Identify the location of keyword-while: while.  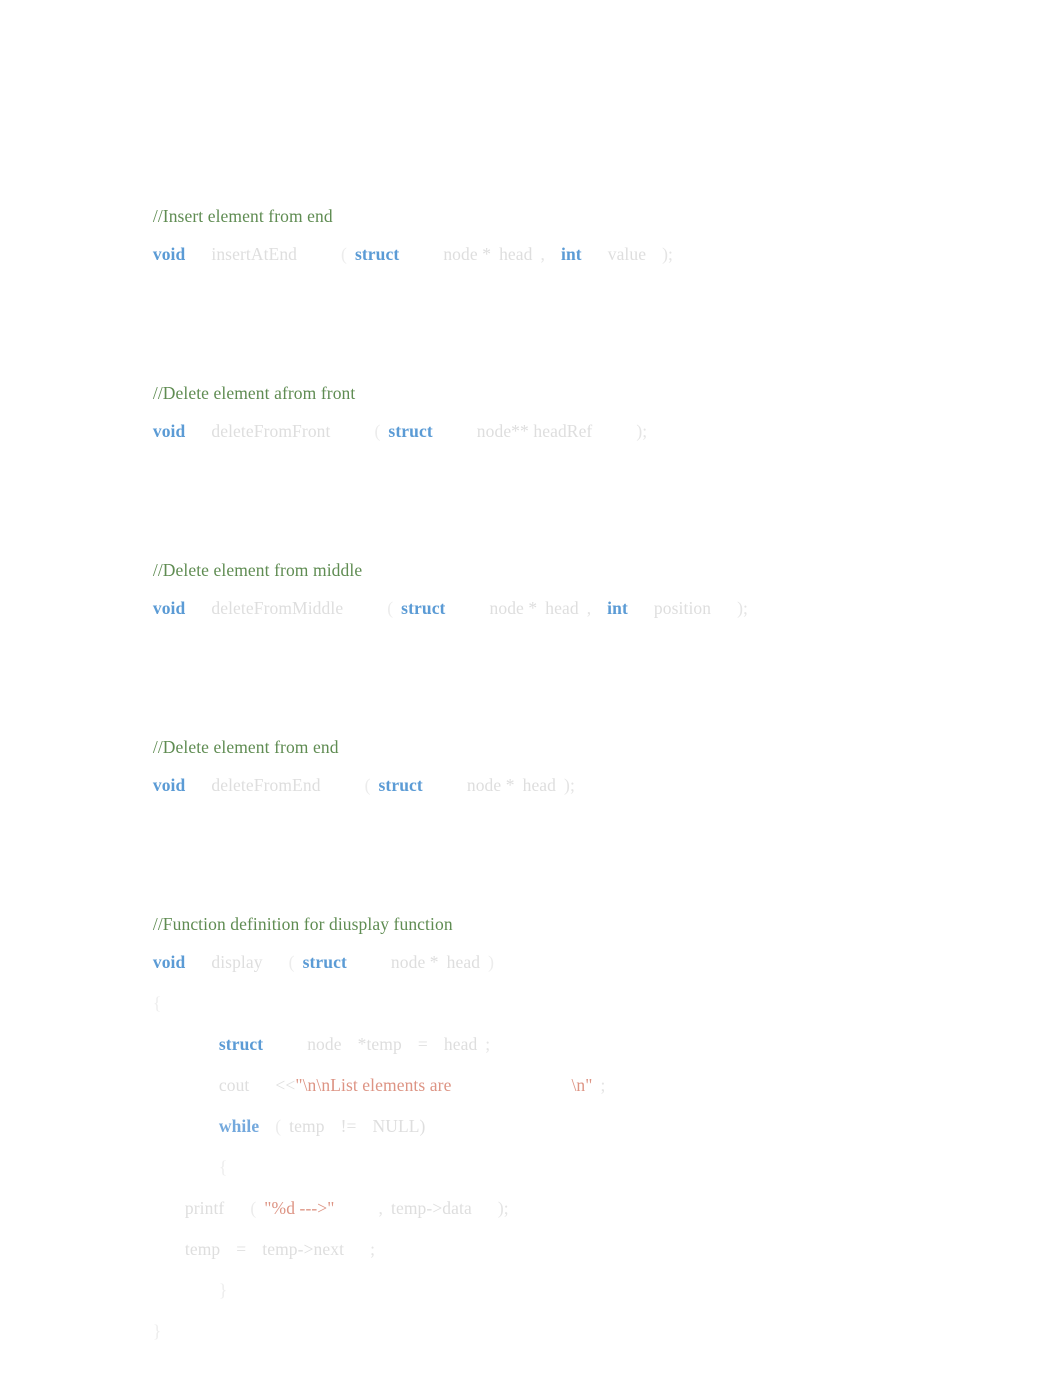
(239, 1125).